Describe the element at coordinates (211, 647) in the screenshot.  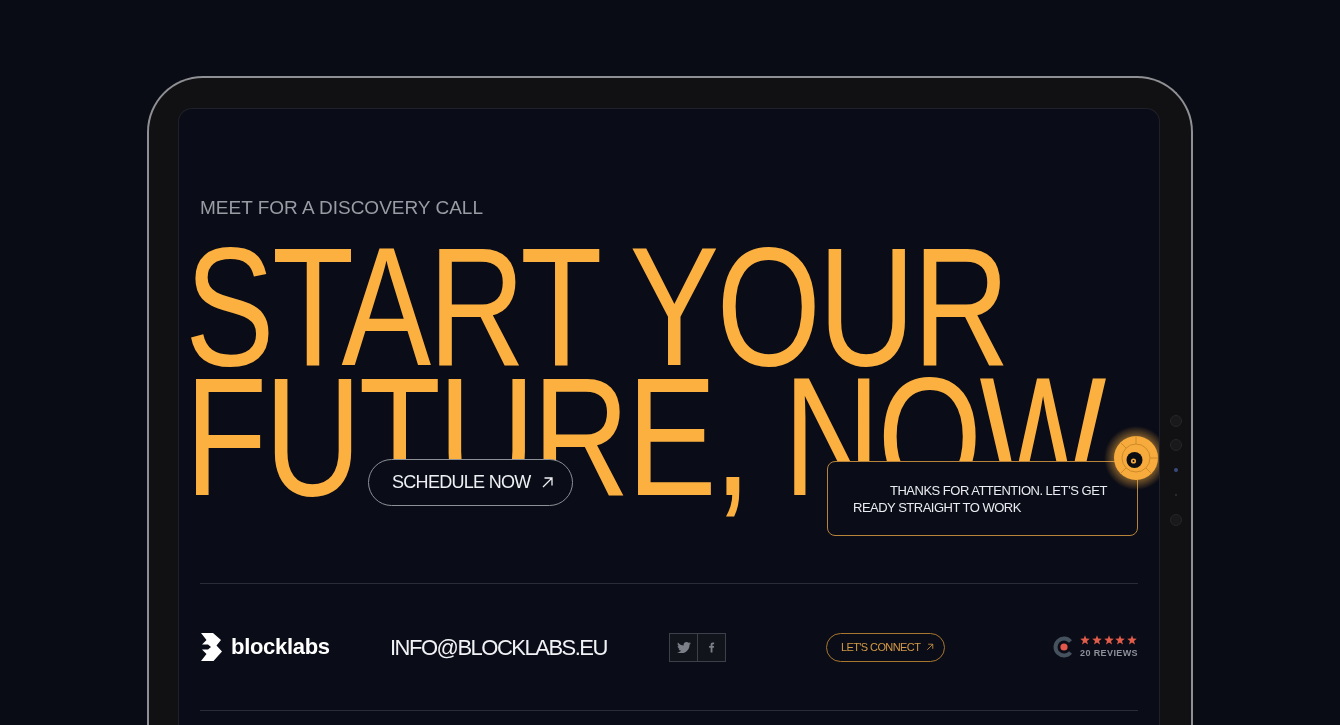
I see `logo-icon` at that location.